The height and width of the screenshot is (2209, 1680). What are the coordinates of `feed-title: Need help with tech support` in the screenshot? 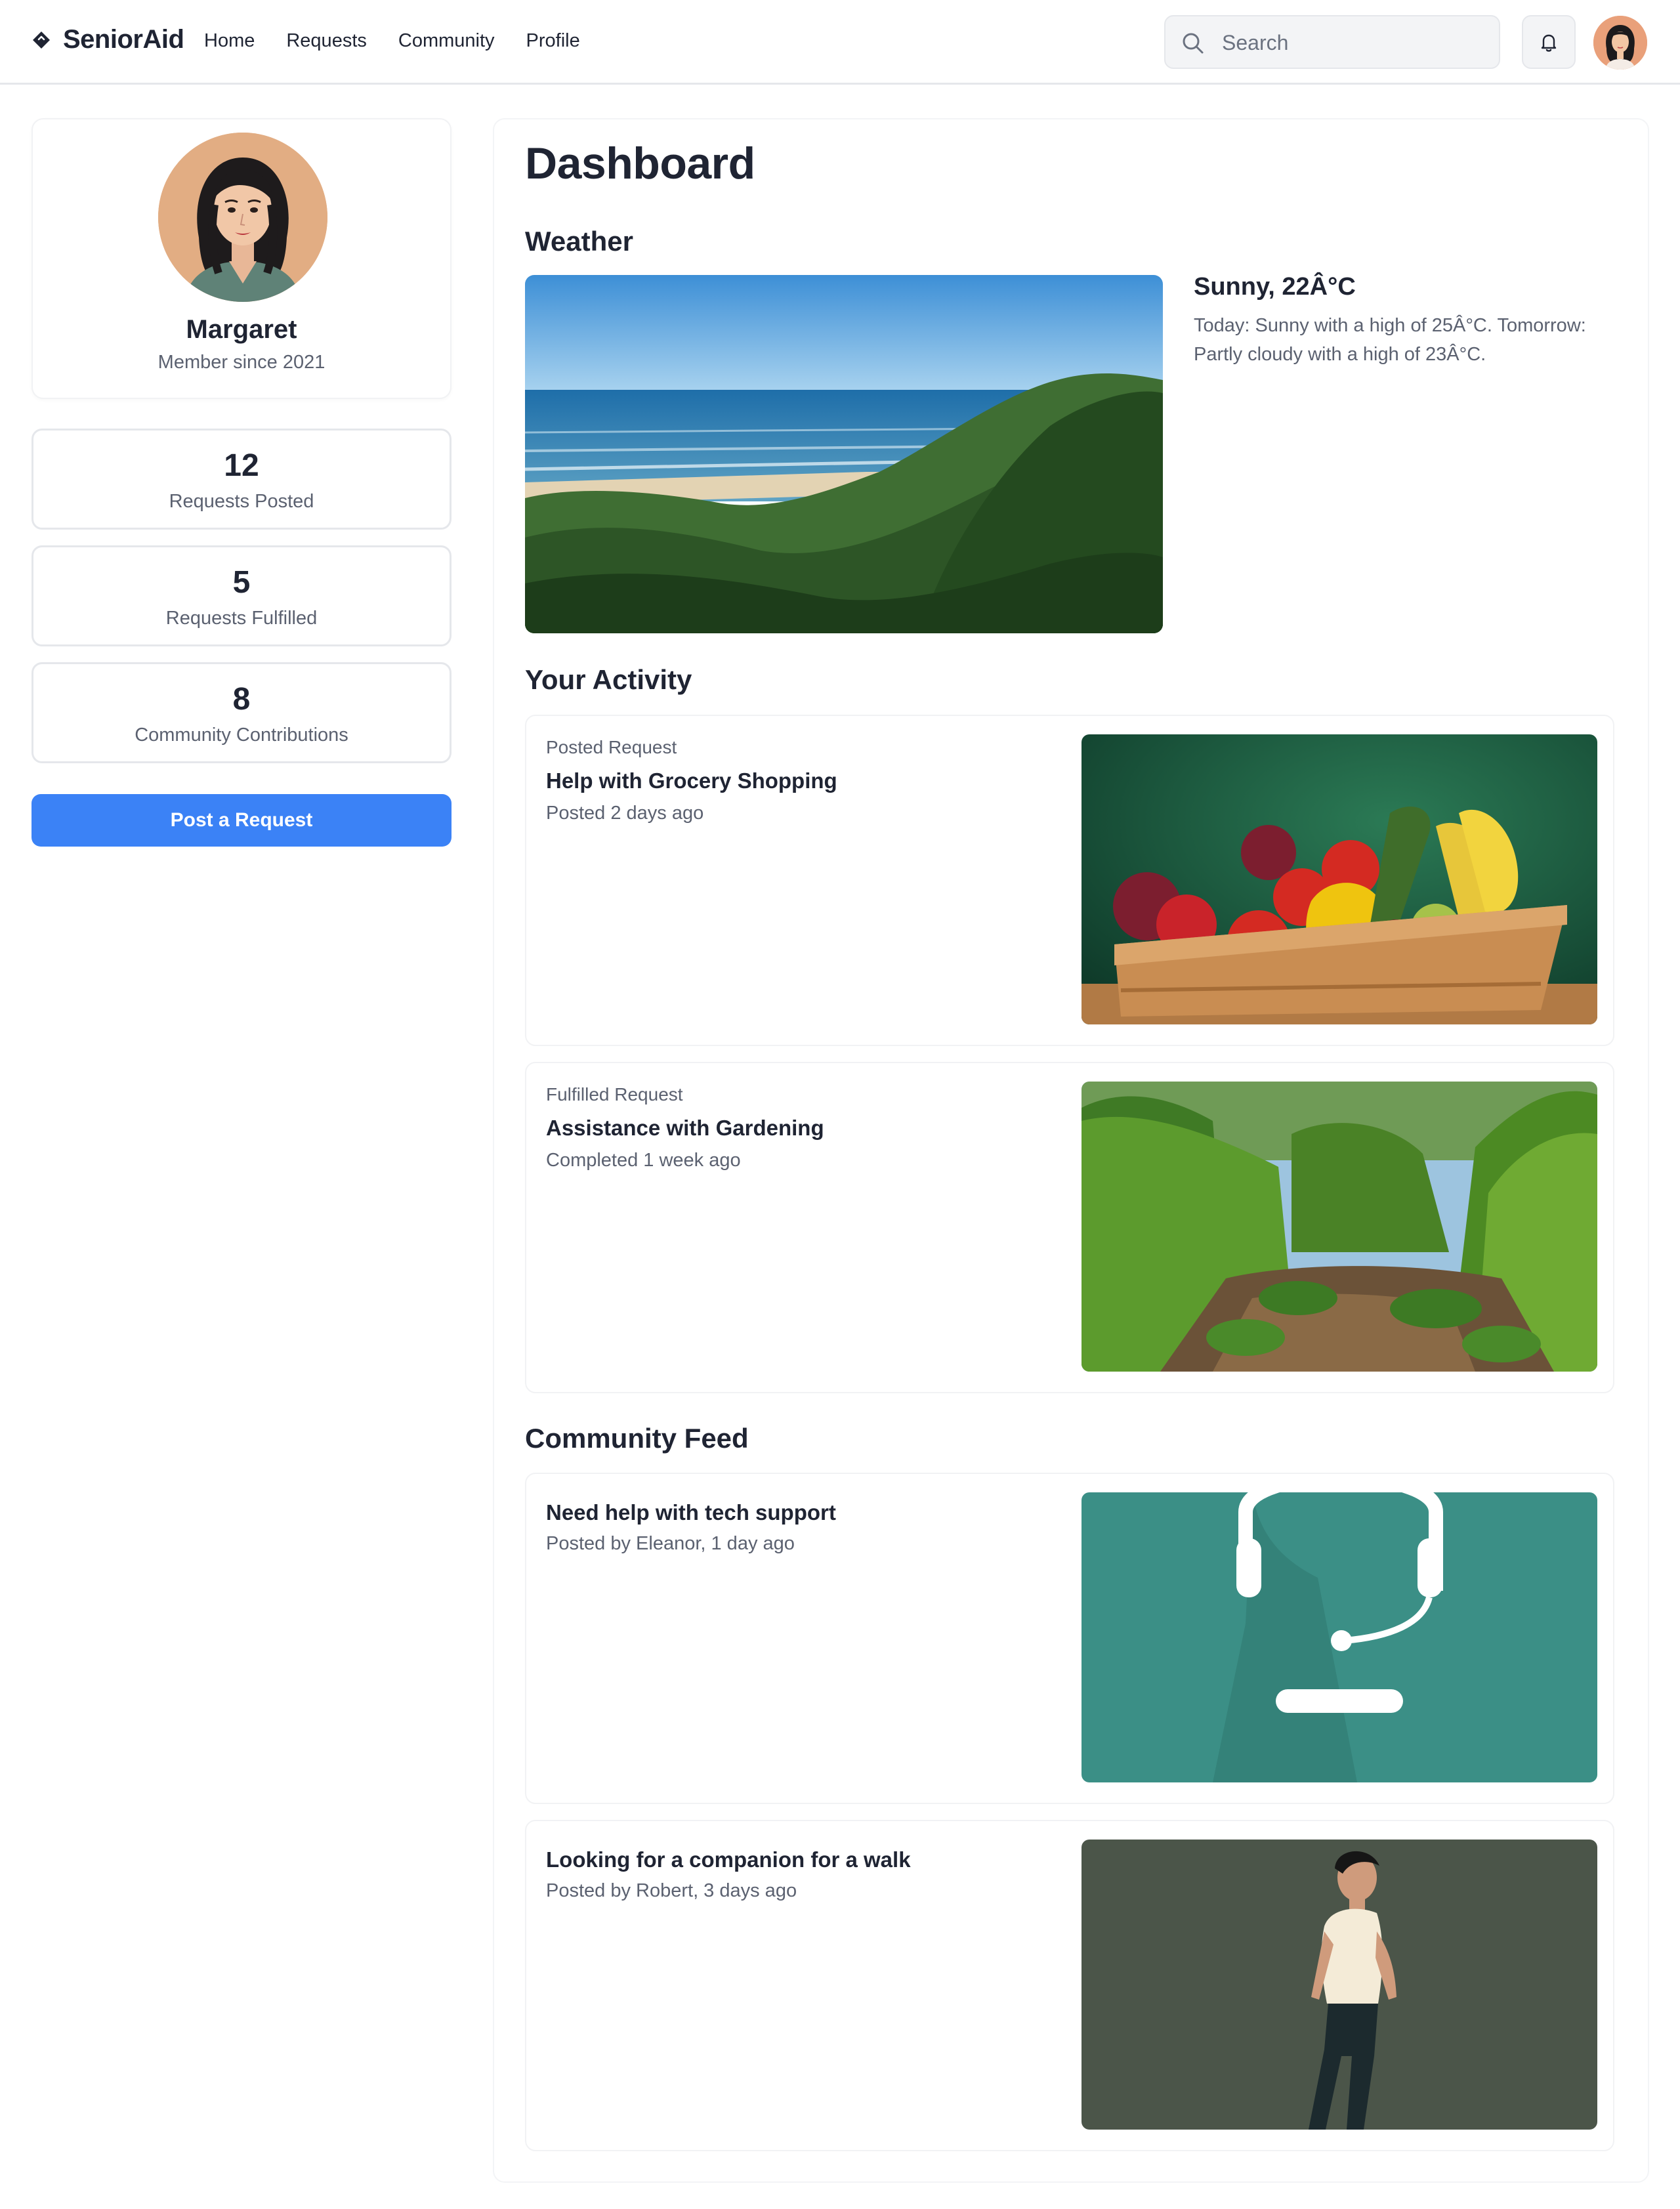 It's located at (691, 1512).